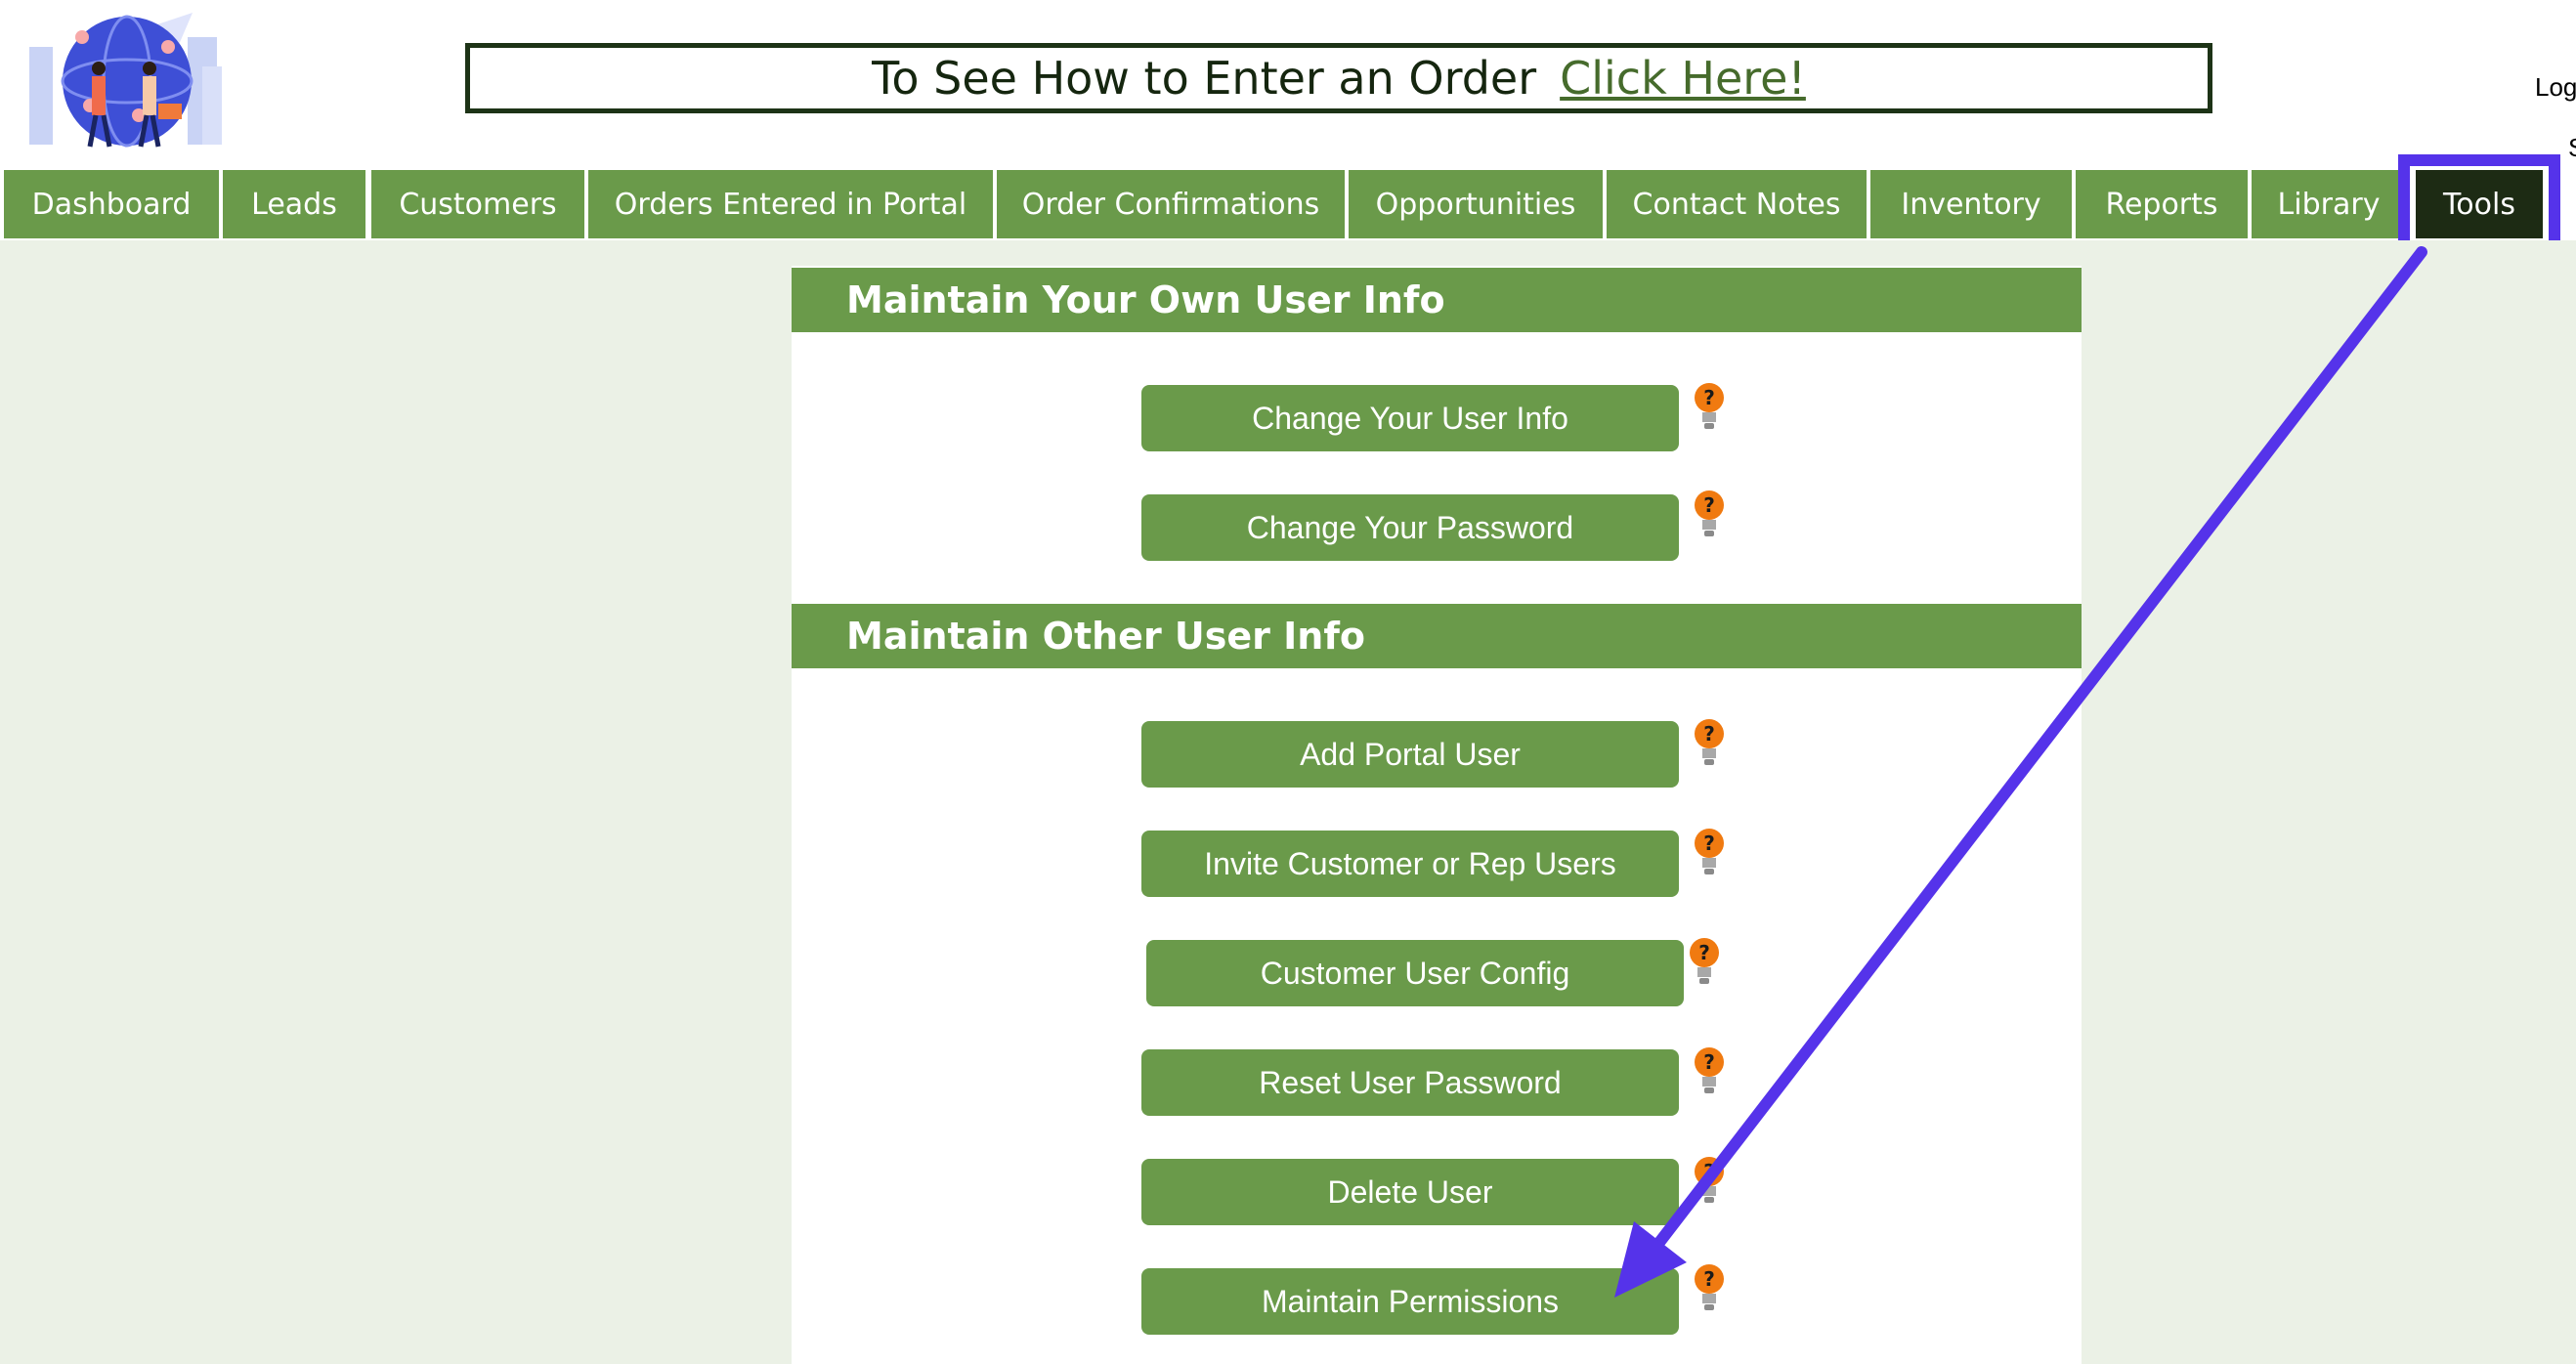  Describe the element at coordinates (2329, 204) in the screenshot. I see `nav-library: Library` at that location.